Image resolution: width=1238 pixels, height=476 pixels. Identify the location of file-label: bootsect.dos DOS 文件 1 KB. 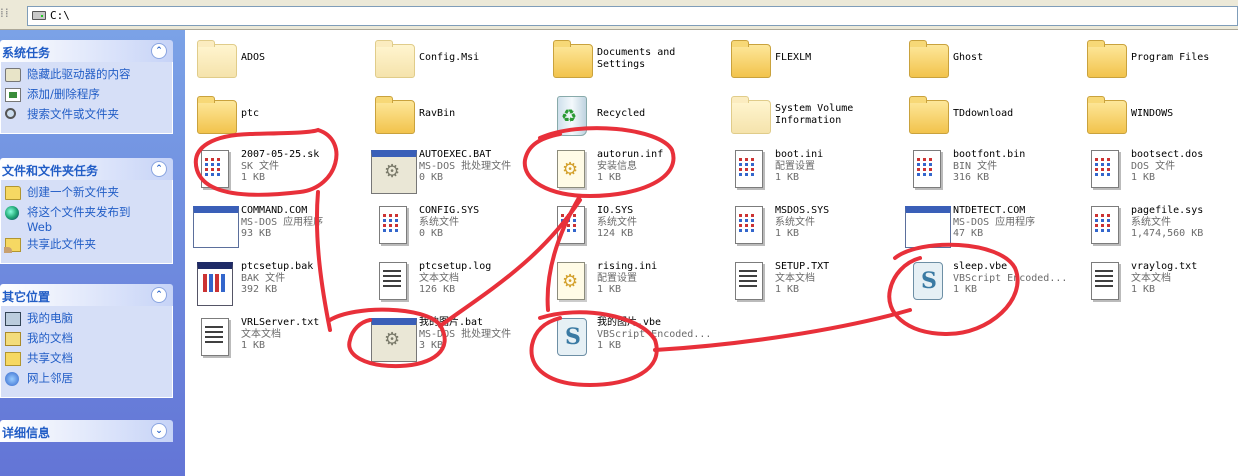
(1167, 166).